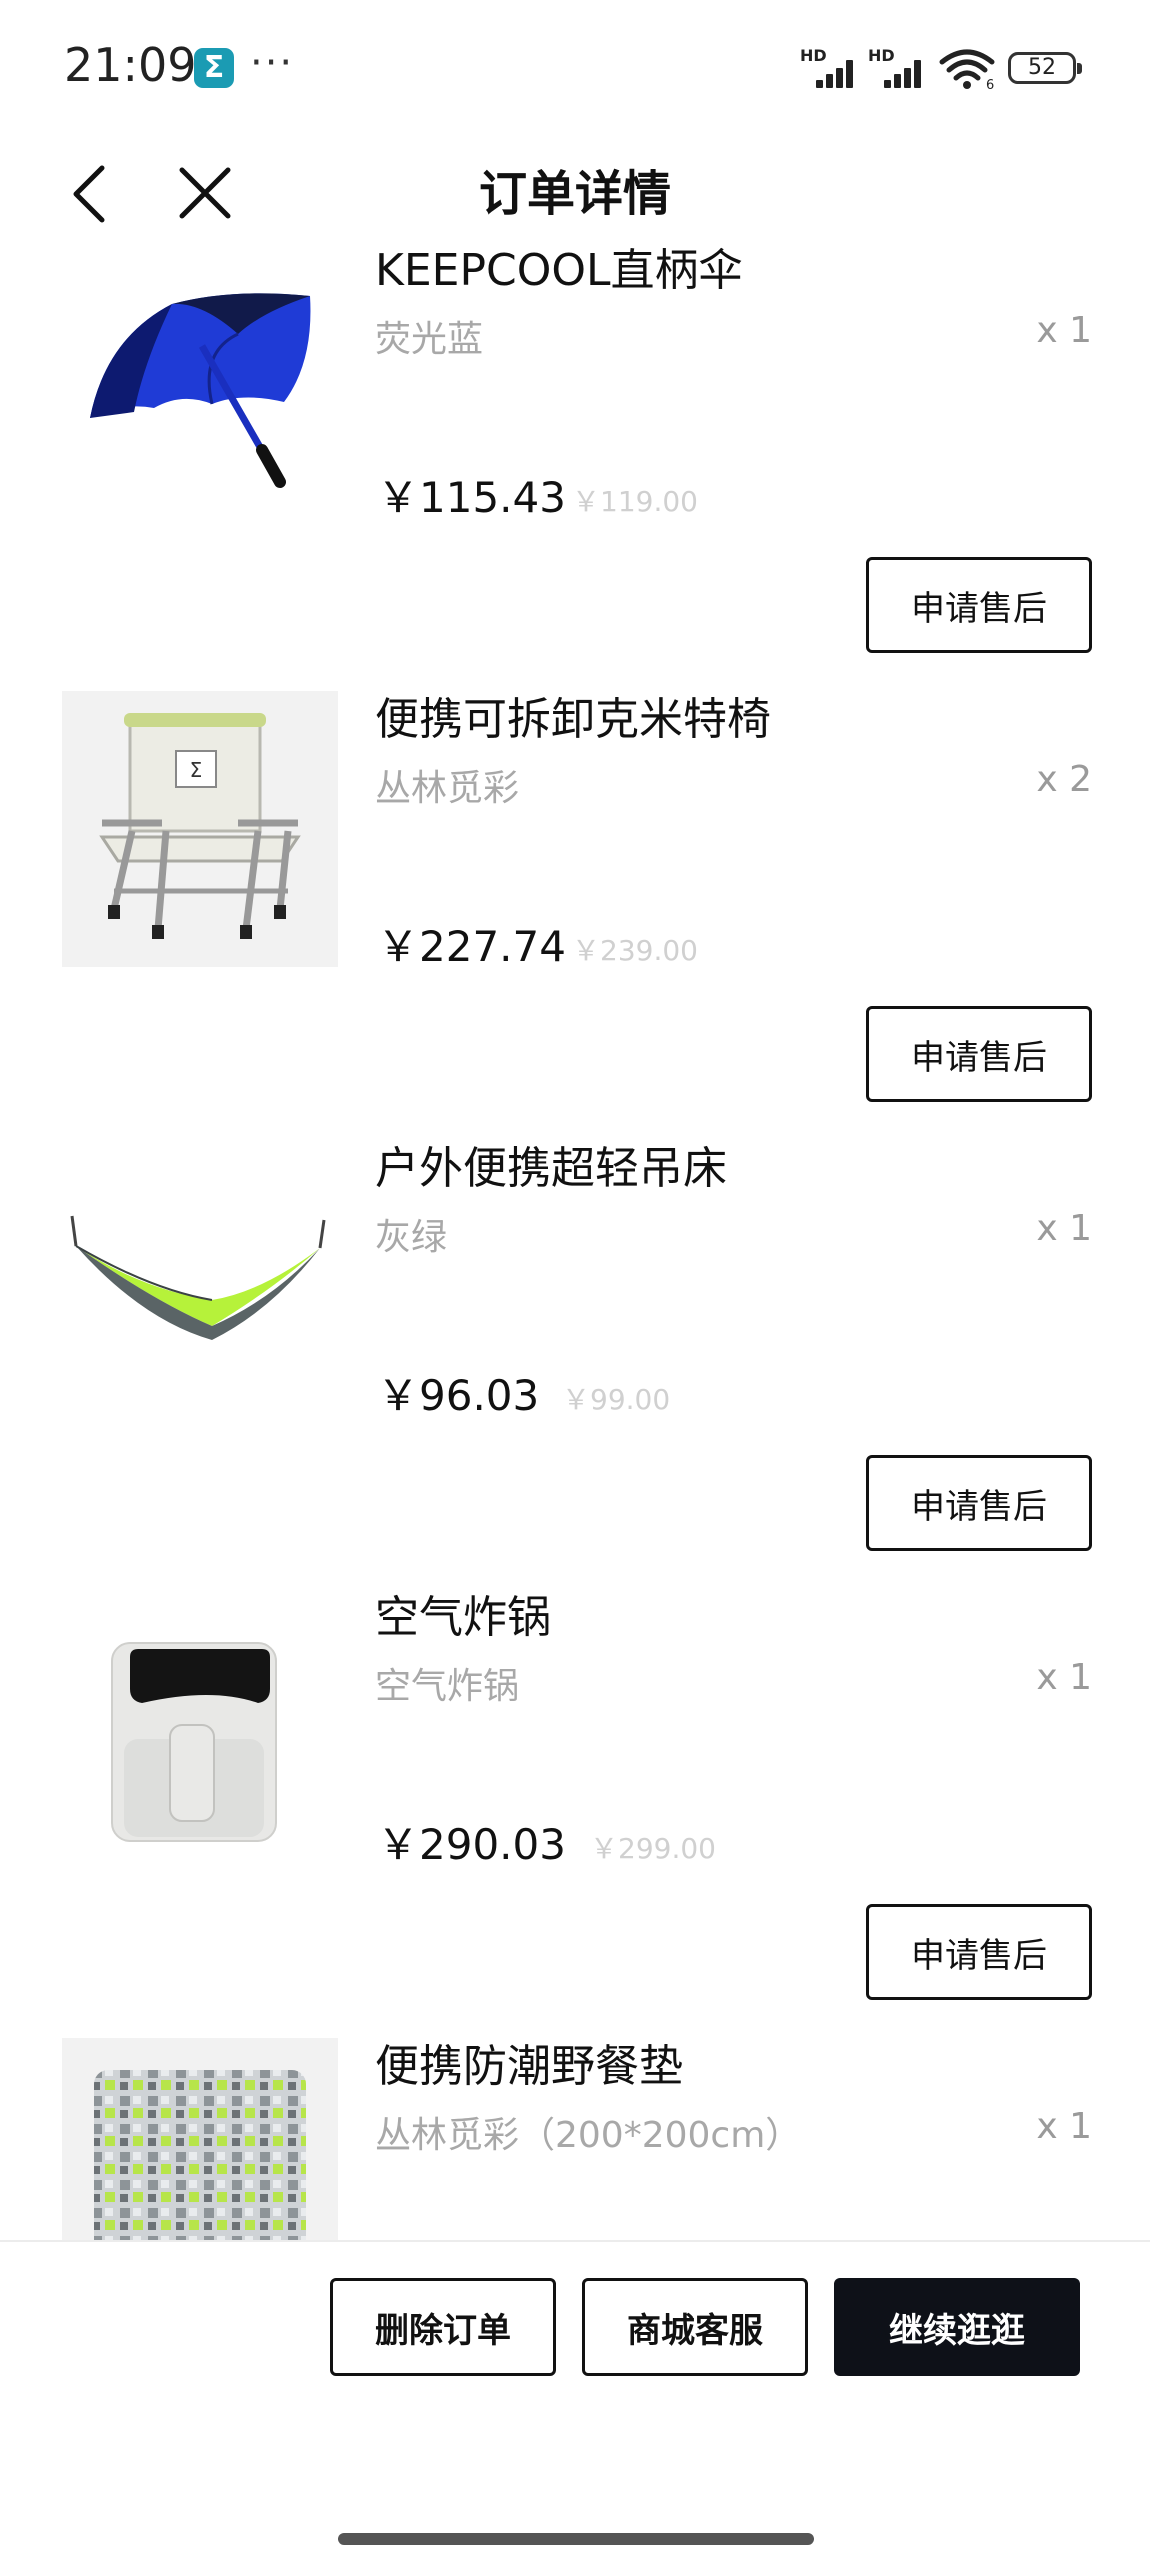 The height and width of the screenshot is (2561, 1150). Describe the element at coordinates (200, 1278) in the screenshot. I see `product-image-hammock` at that location.